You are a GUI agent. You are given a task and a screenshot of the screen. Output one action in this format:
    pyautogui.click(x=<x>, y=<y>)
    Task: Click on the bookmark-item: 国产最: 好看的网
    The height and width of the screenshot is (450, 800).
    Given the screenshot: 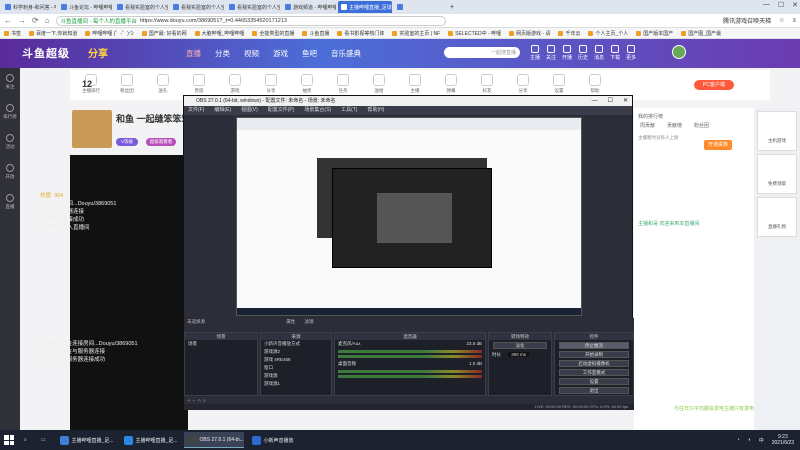 What is the action you would take?
    pyautogui.click(x=164, y=33)
    